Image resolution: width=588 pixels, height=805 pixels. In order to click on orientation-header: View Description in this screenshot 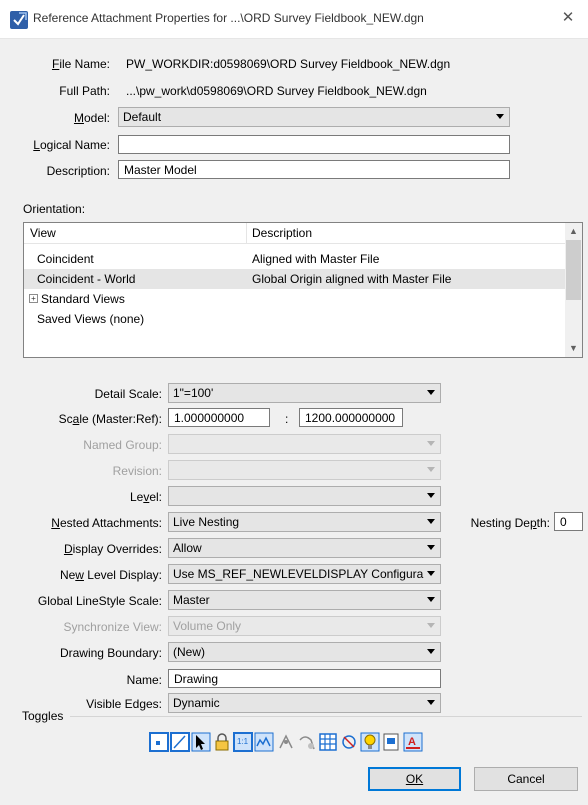, I will do `click(295, 233)`.